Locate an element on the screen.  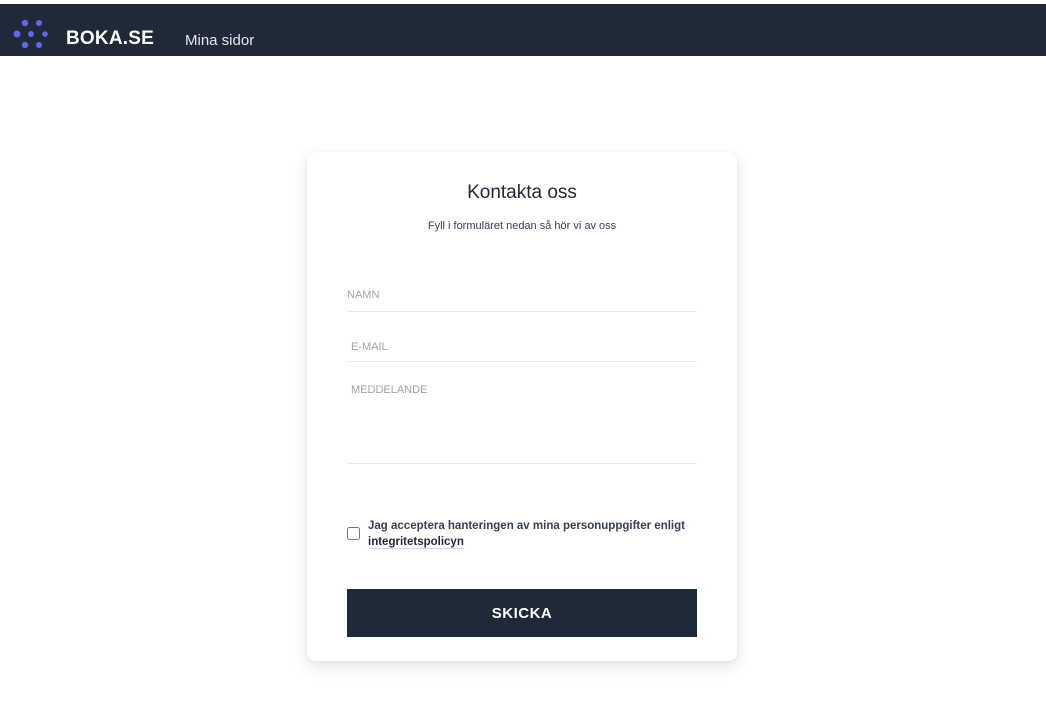
privacy-policy-link: integritetspolicyn is located at coordinates (416, 542).